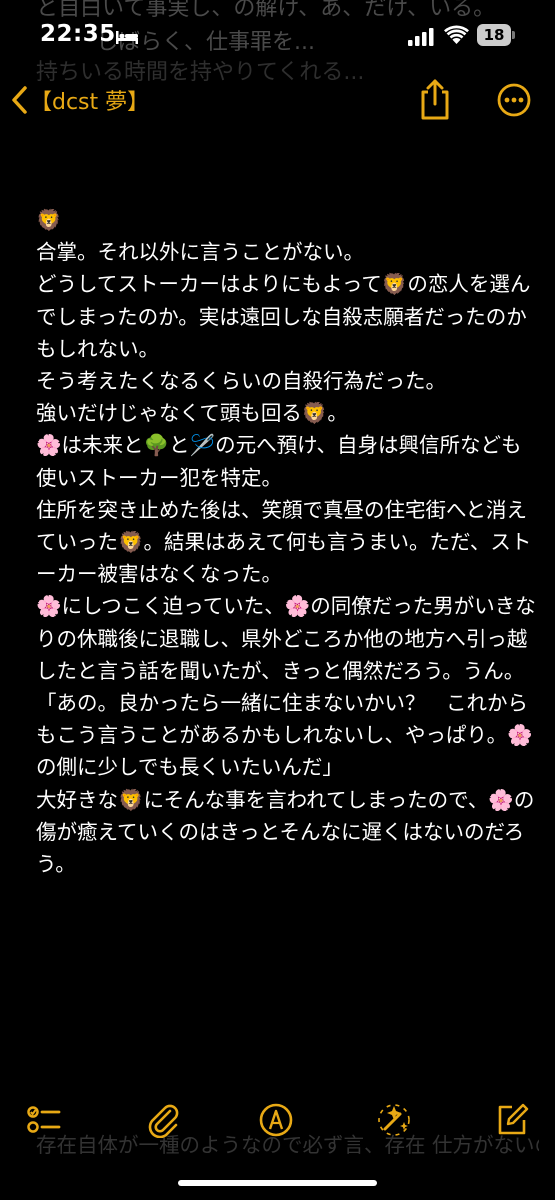 Image resolution: width=555 pixels, height=1200 pixels. I want to click on checklist-icon, so click(44, 1119).